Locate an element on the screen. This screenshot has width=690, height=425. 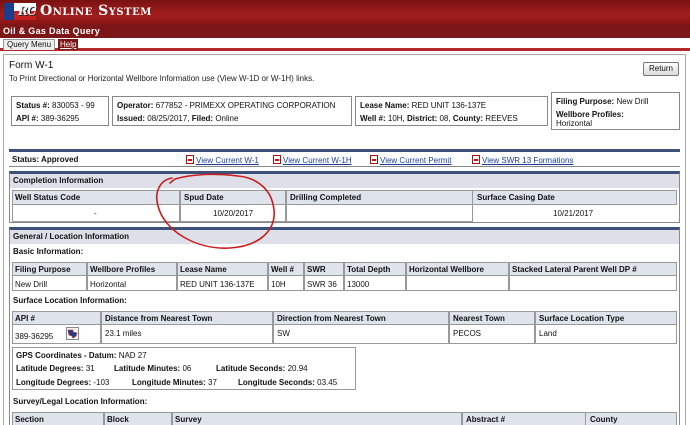
col-block: Block is located at coordinates (118, 419).